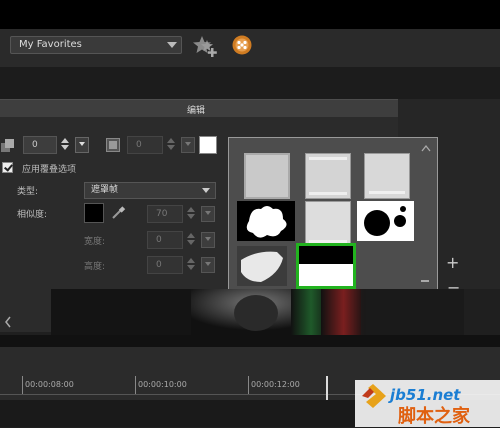 The image size is (500, 428). I want to click on options-tab-bar: 编辑, so click(199, 108).